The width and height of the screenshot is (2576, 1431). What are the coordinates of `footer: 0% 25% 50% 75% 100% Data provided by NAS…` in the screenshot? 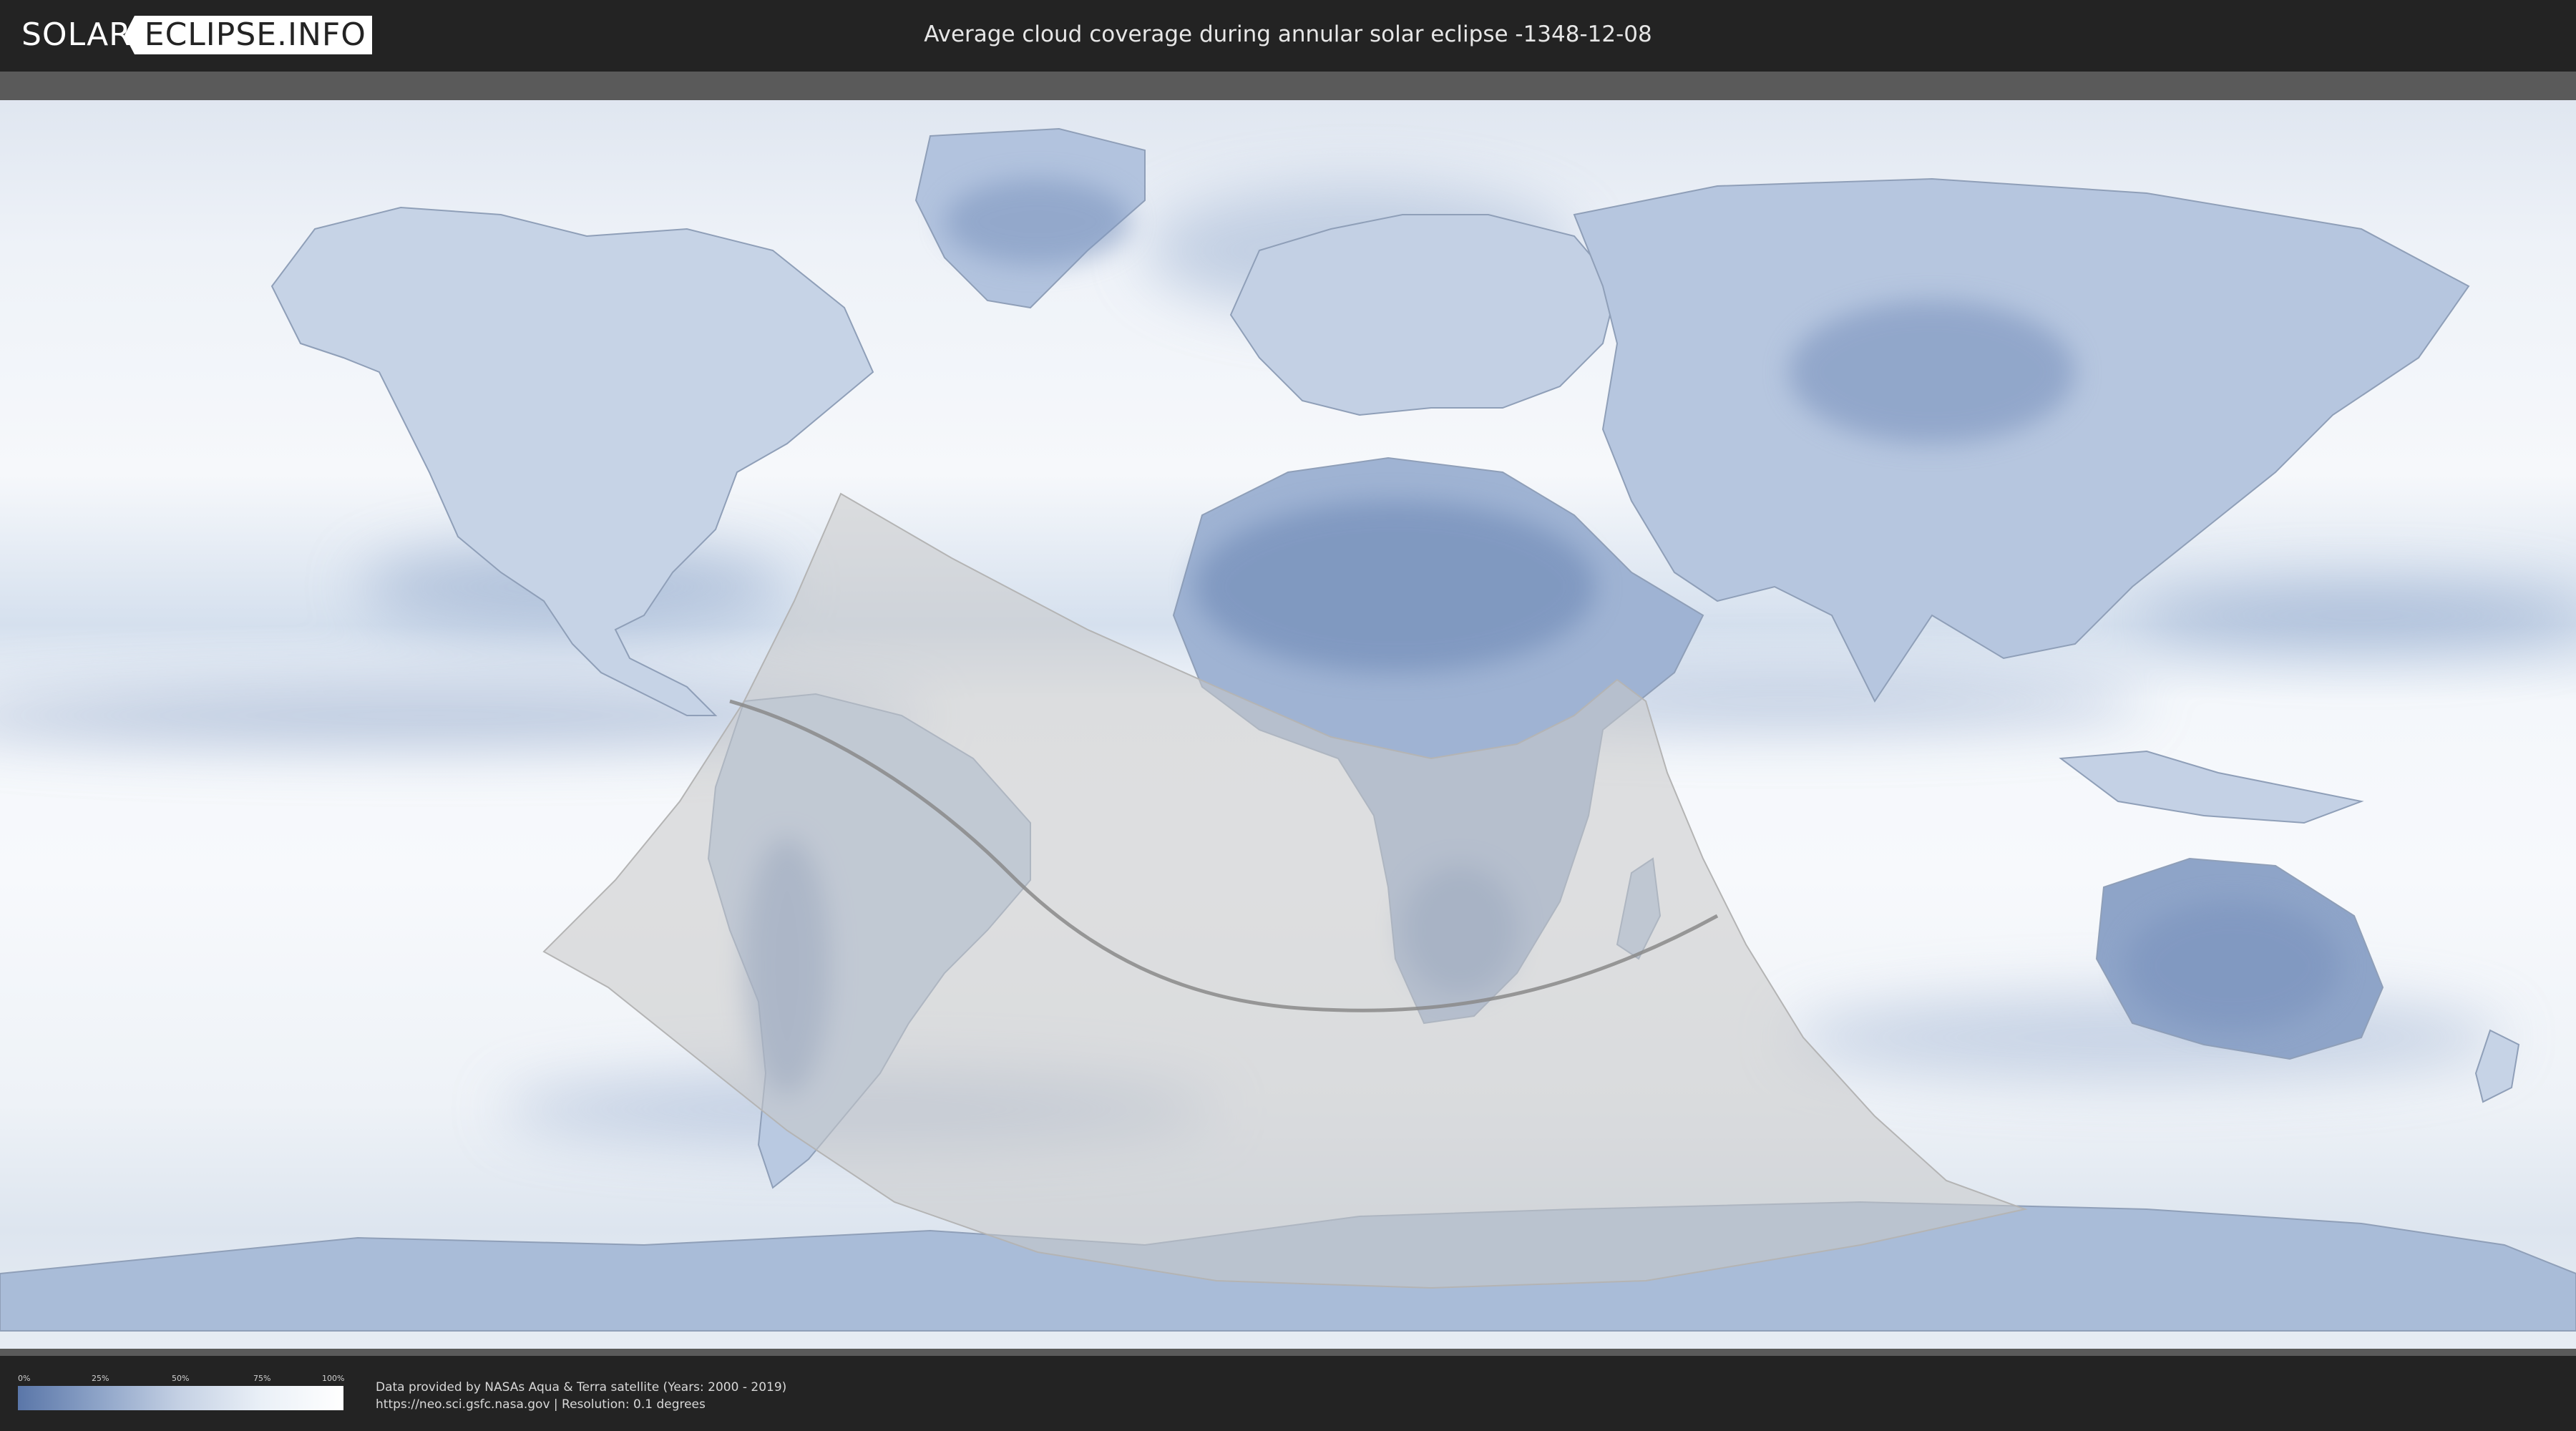 It's located at (1288, 1393).